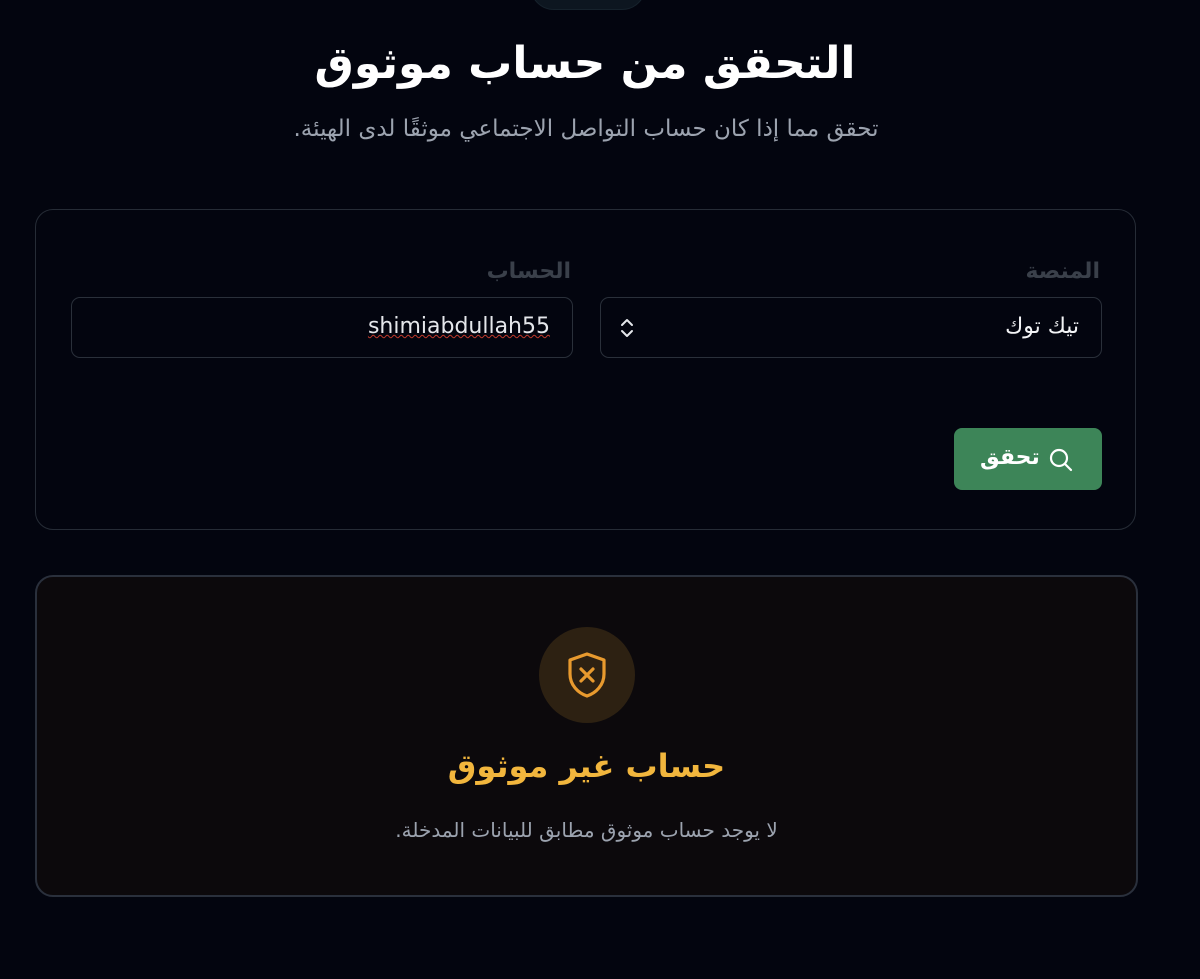 This screenshot has width=1200, height=979. Describe the element at coordinates (528, 271) in the screenshot. I see `account-label: الحساب` at that location.